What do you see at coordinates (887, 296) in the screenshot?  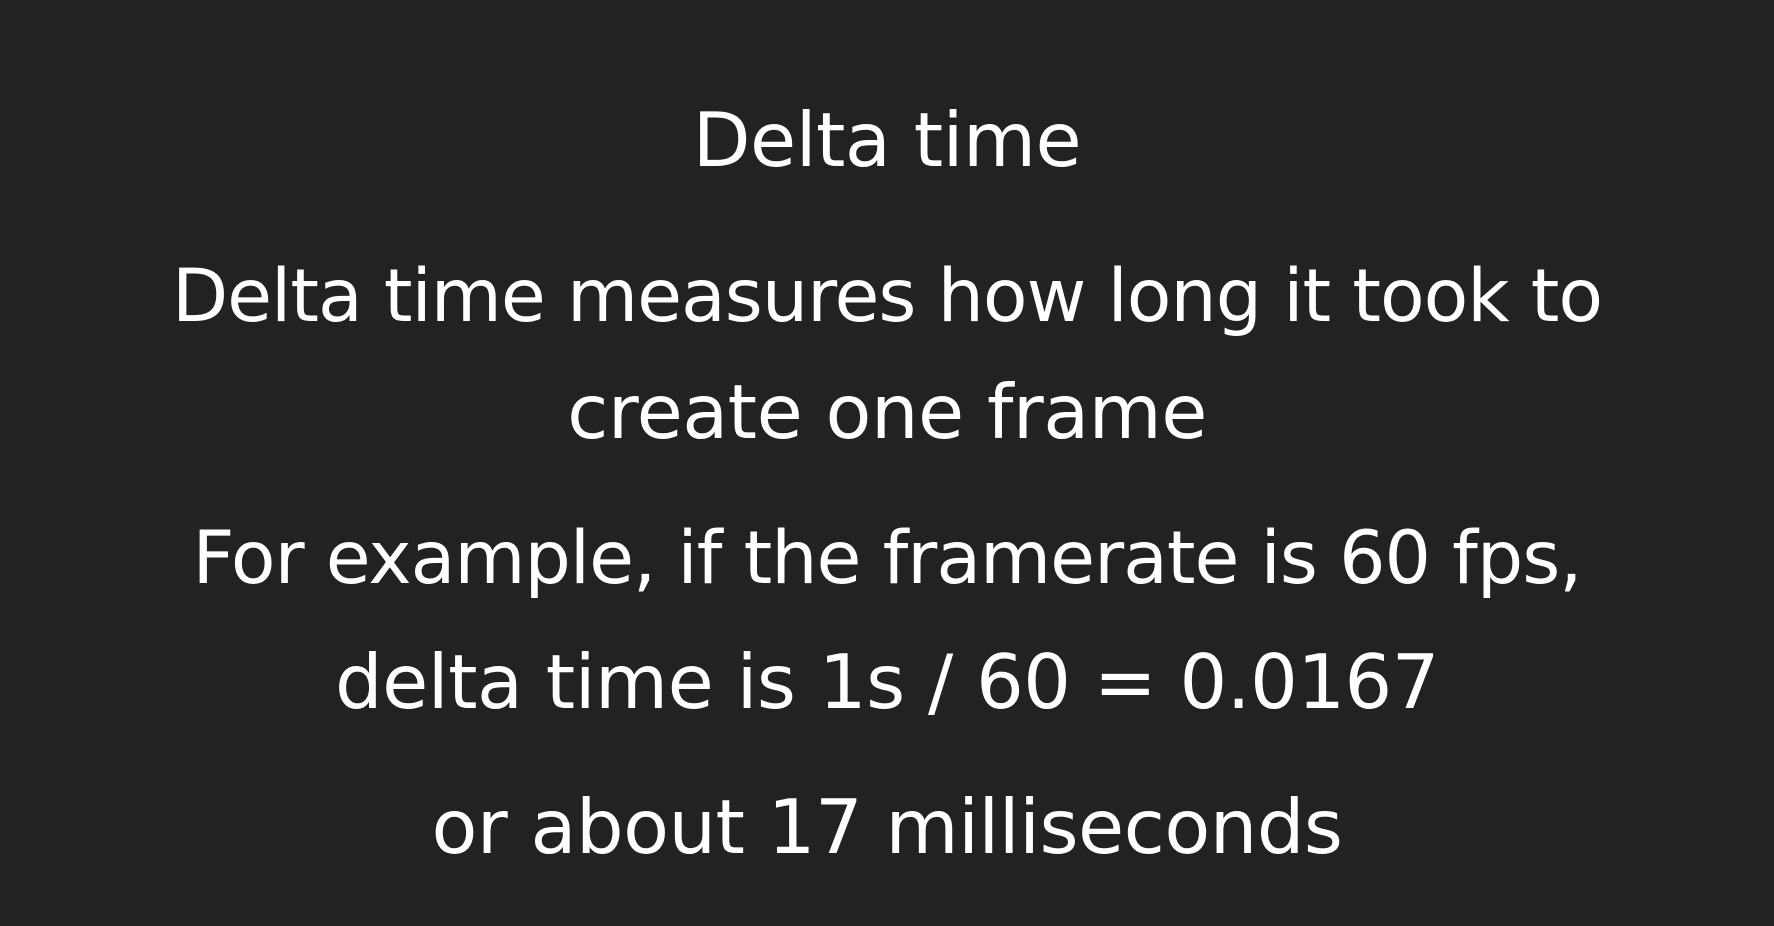 I see `definition-line-1: Delta time measures how long it took to` at bounding box center [887, 296].